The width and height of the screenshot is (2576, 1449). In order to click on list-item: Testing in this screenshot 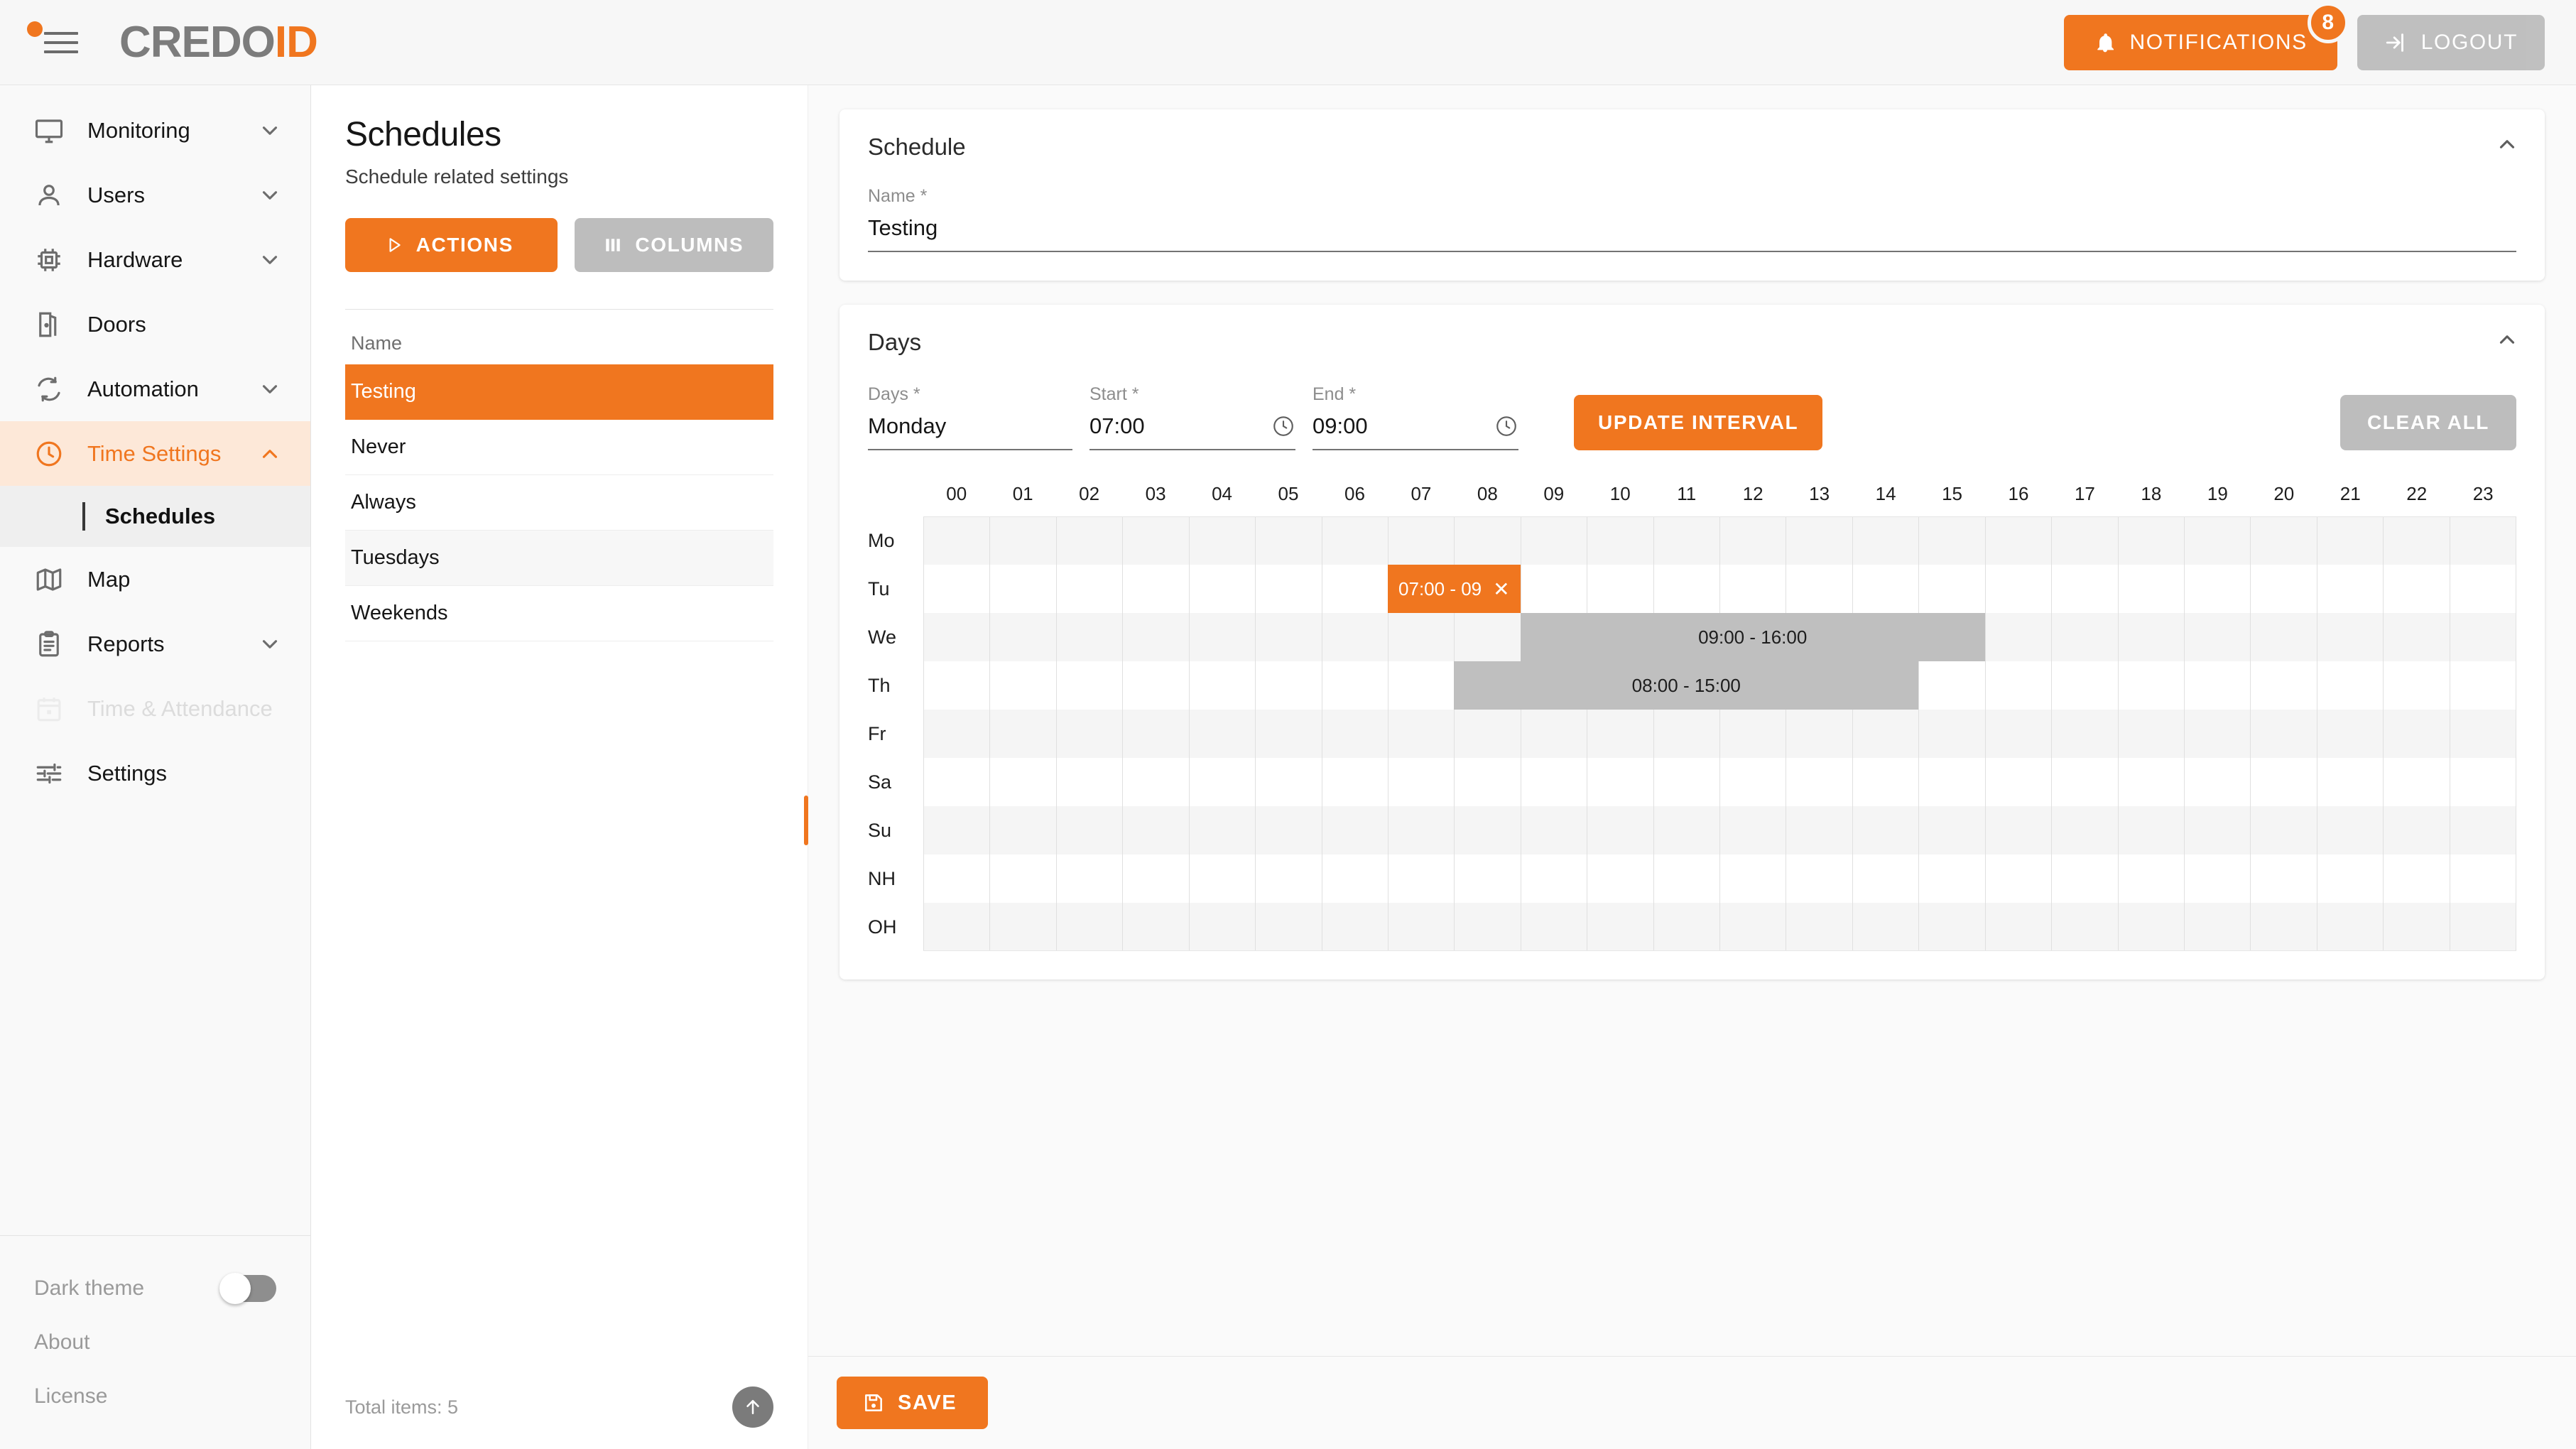, I will do `click(559, 392)`.